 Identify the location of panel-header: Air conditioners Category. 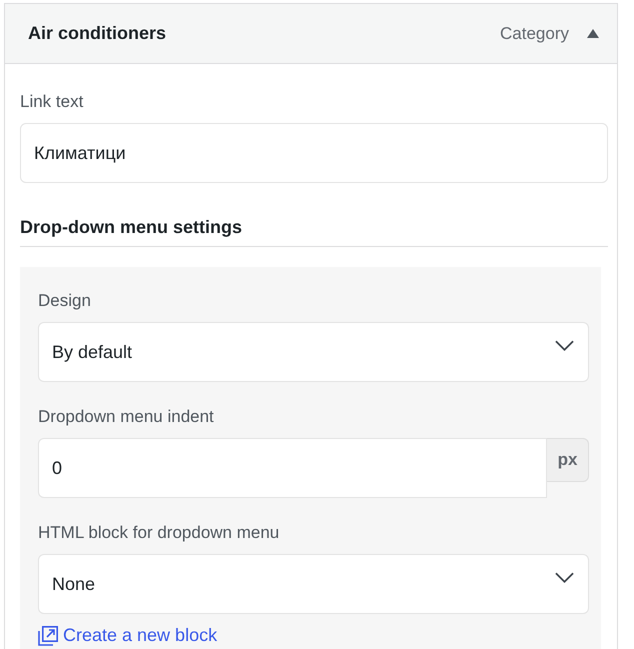
(311, 34).